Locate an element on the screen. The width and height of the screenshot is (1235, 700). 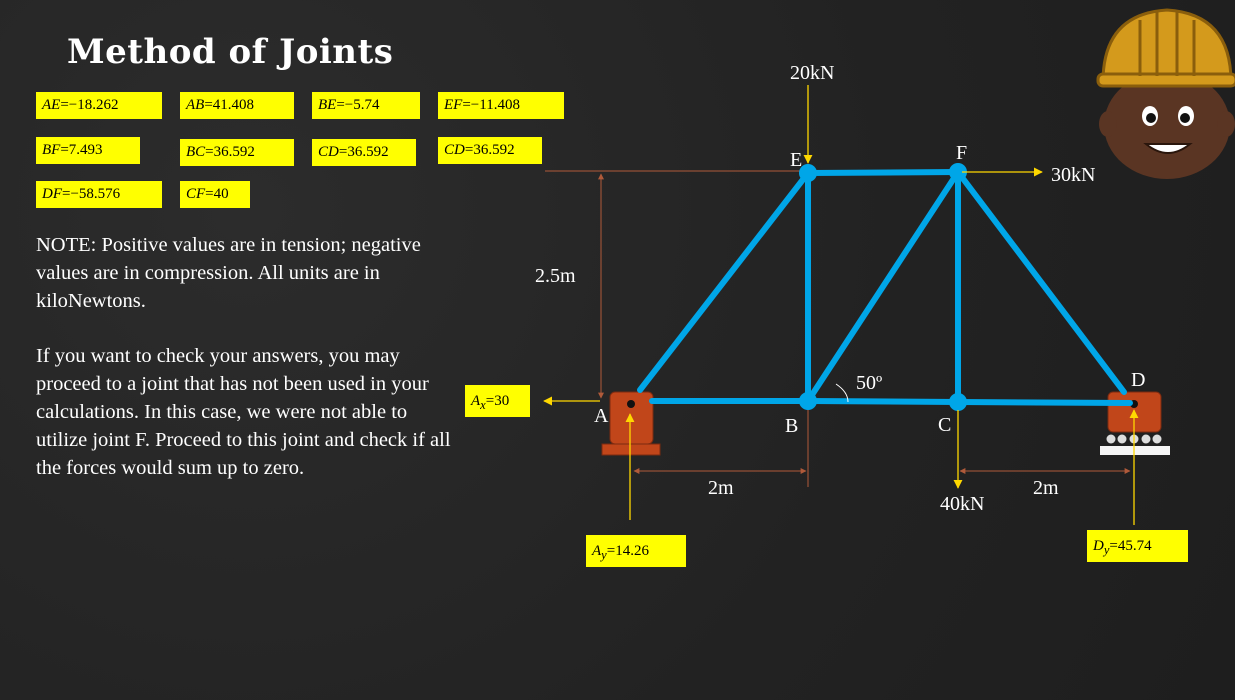
dimension-label-span-right: 2m is located at coordinates (1046, 488).